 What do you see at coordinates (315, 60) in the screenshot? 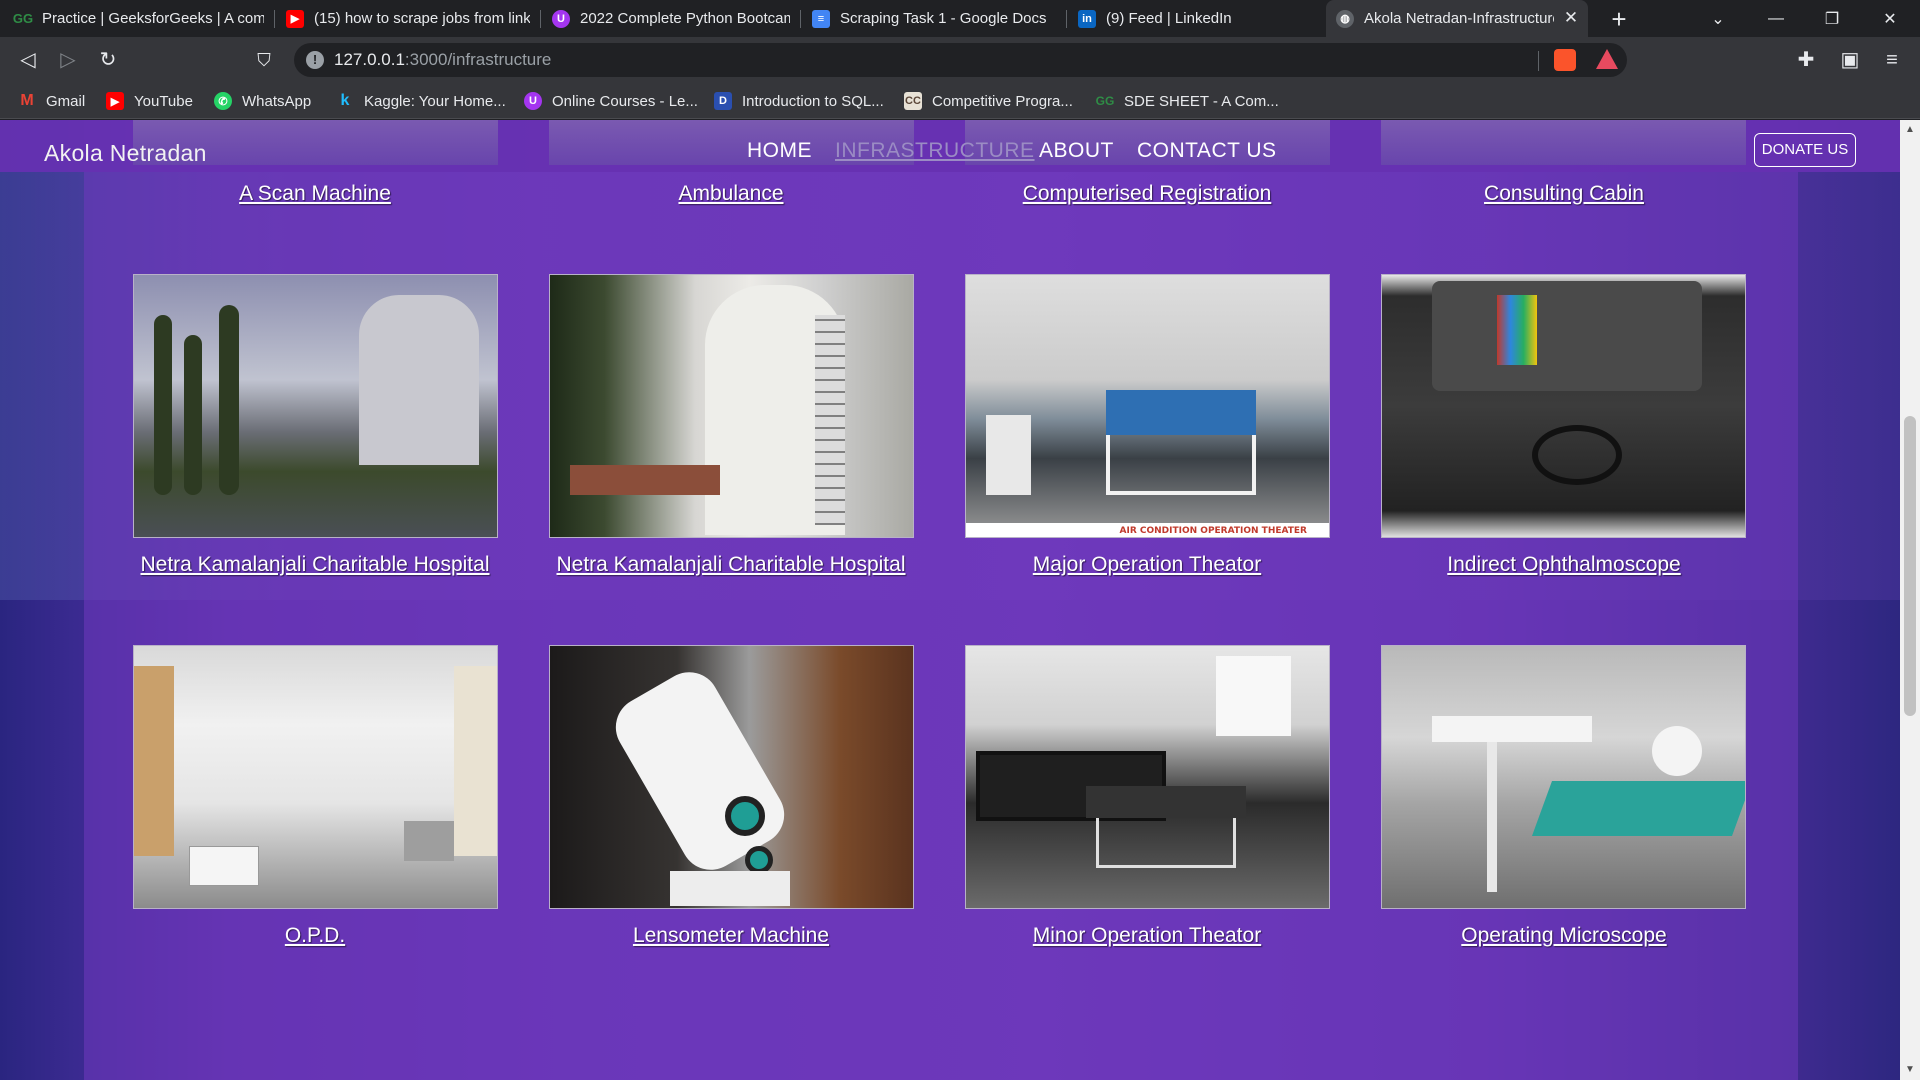
I see `site-info-icon: !` at bounding box center [315, 60].